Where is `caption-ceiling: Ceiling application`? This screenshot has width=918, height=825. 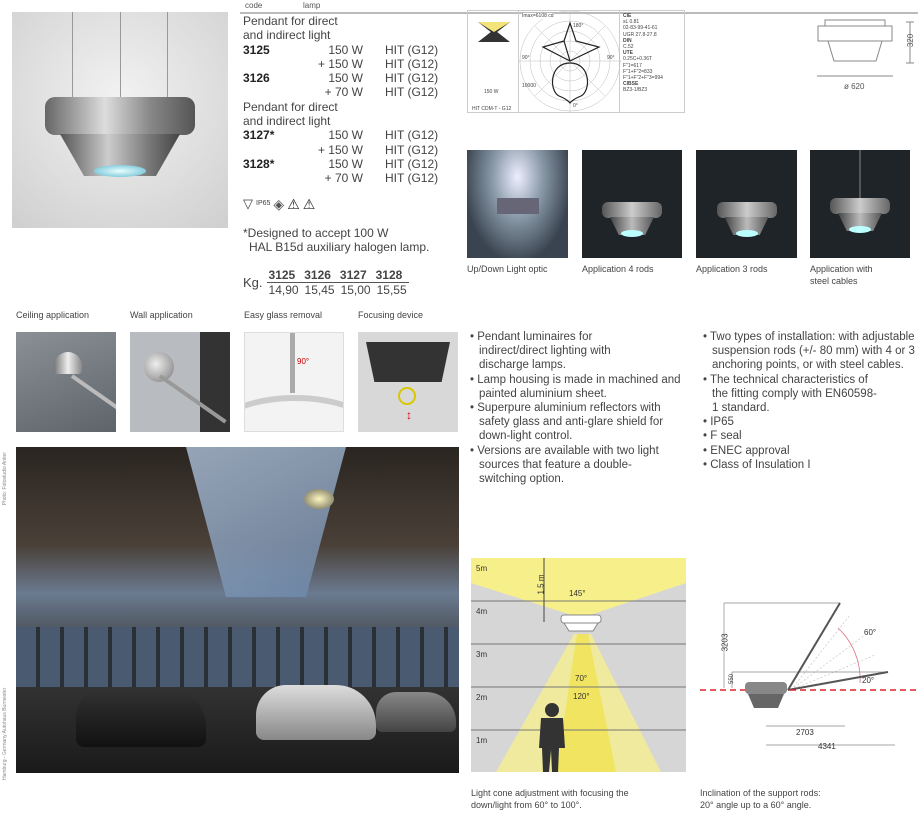
caption-ceiling: Ceiling application is located at coordinates (53, 315).